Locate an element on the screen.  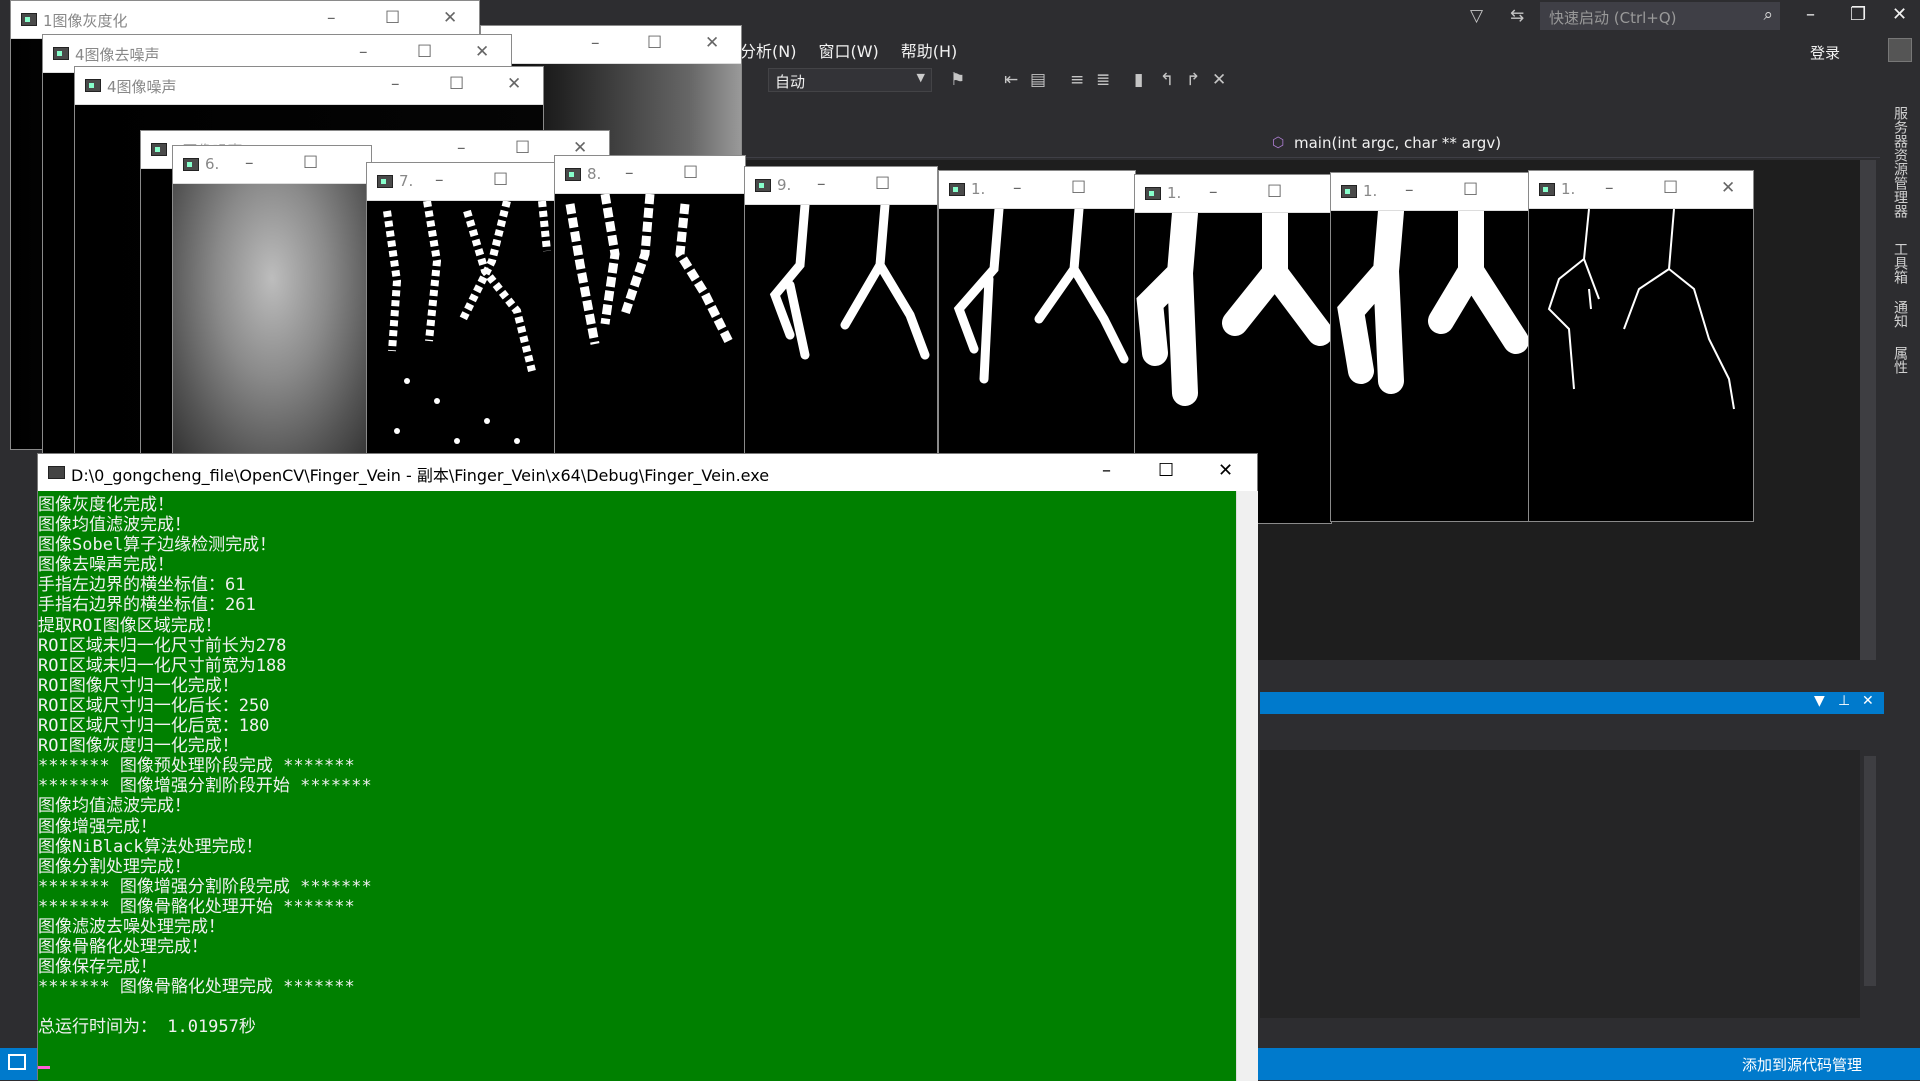
bookmark-icon: ▮ is located at coordinates (1138, 80).